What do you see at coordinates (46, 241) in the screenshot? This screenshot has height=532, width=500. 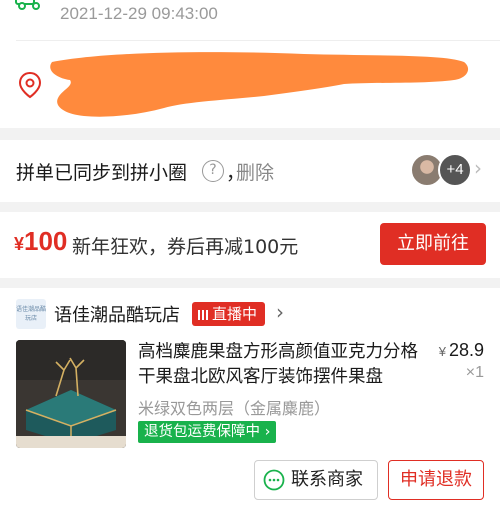 I see `promo-value: 100` at bounding box center [46, 241].